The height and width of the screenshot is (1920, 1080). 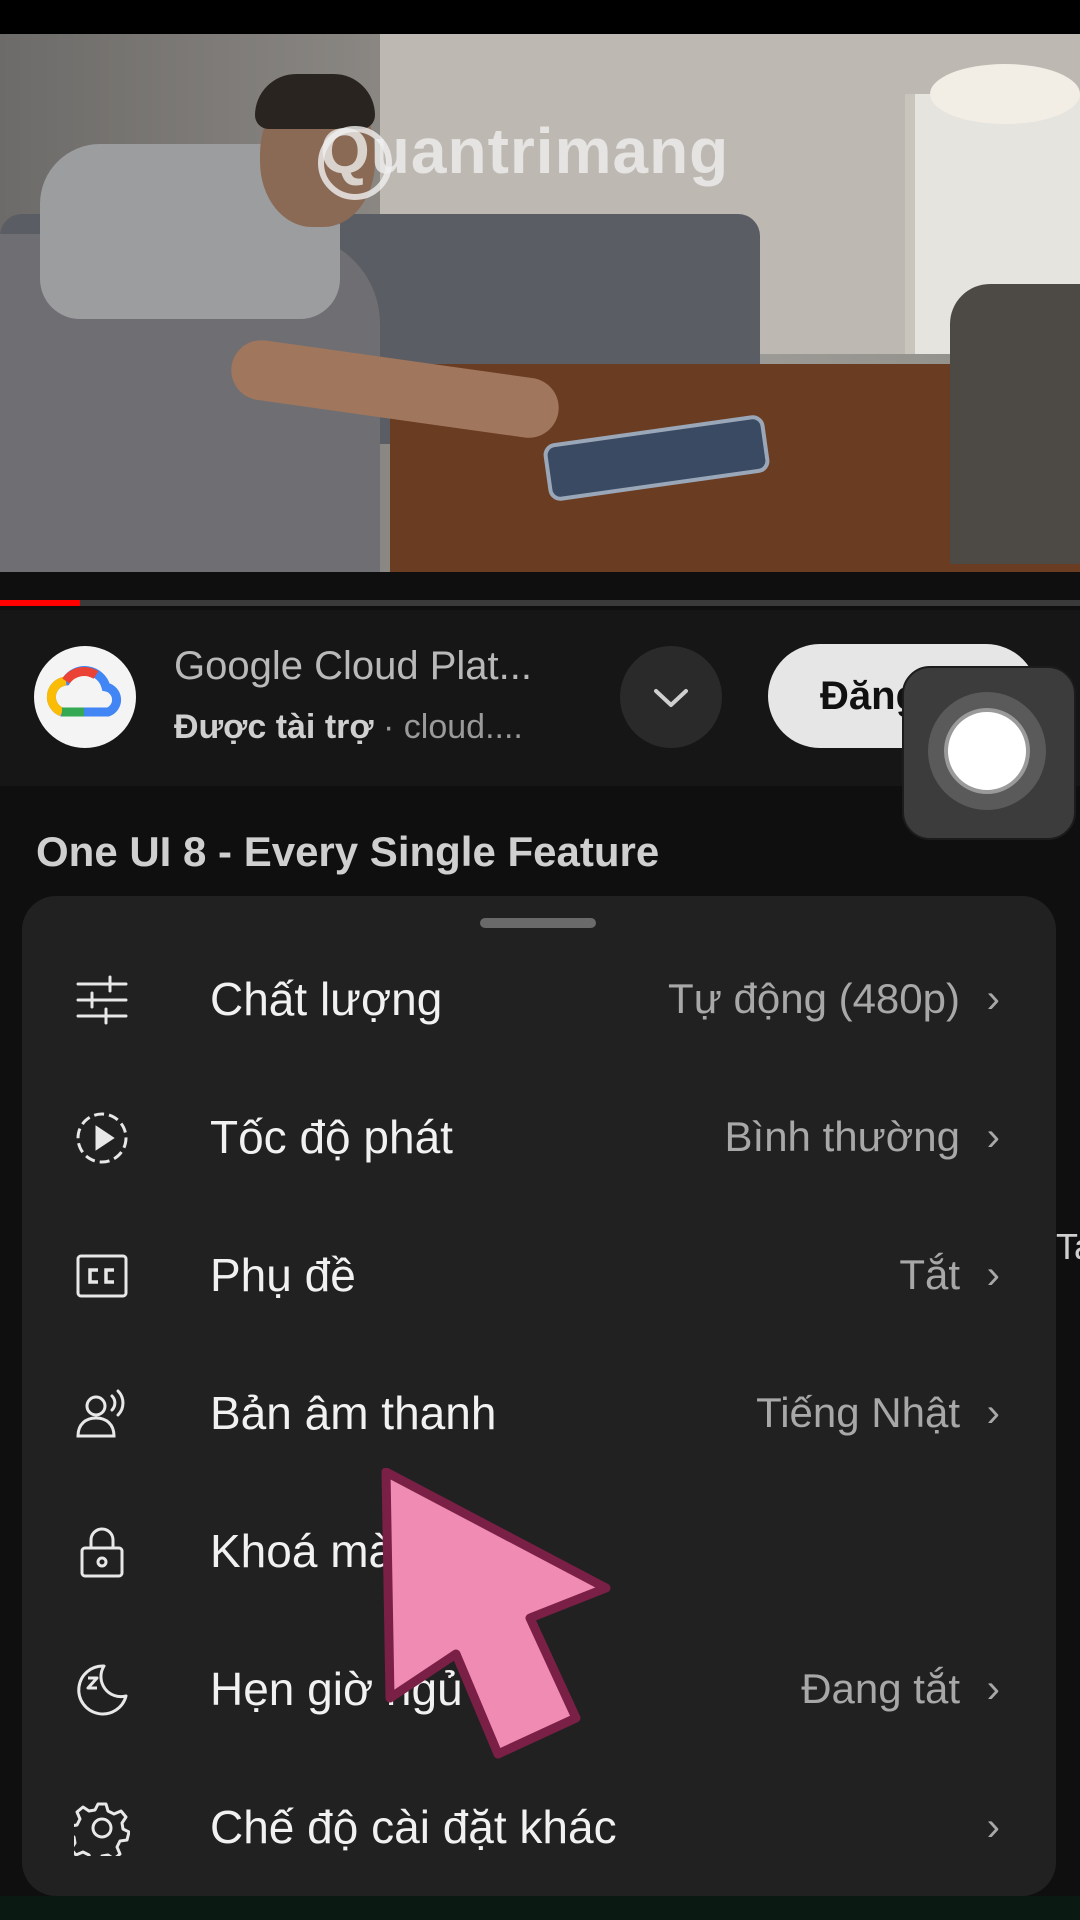 I want to click on menu-item-audio-track: Bản âm thanh Tiếng Nhật ›, so click(x=539, y=1413).